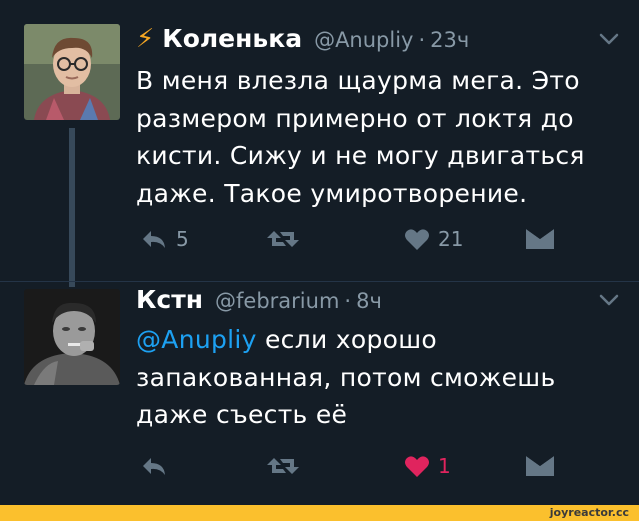  What do you see at coordinates (360, 155) in the screenshot?
I see `tweet-text-line: кисти. Сижу и не могу двигаться` at bounding box center [360, 155].